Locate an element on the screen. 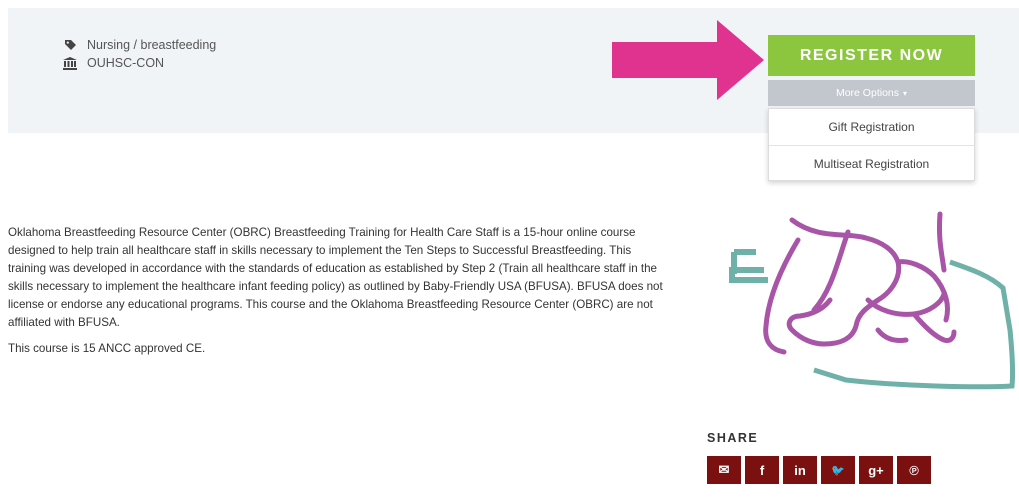 The width and height of the screenshot is (1019, 501). organization-row: OUHSC-CON is located at coordinates (139, 63).